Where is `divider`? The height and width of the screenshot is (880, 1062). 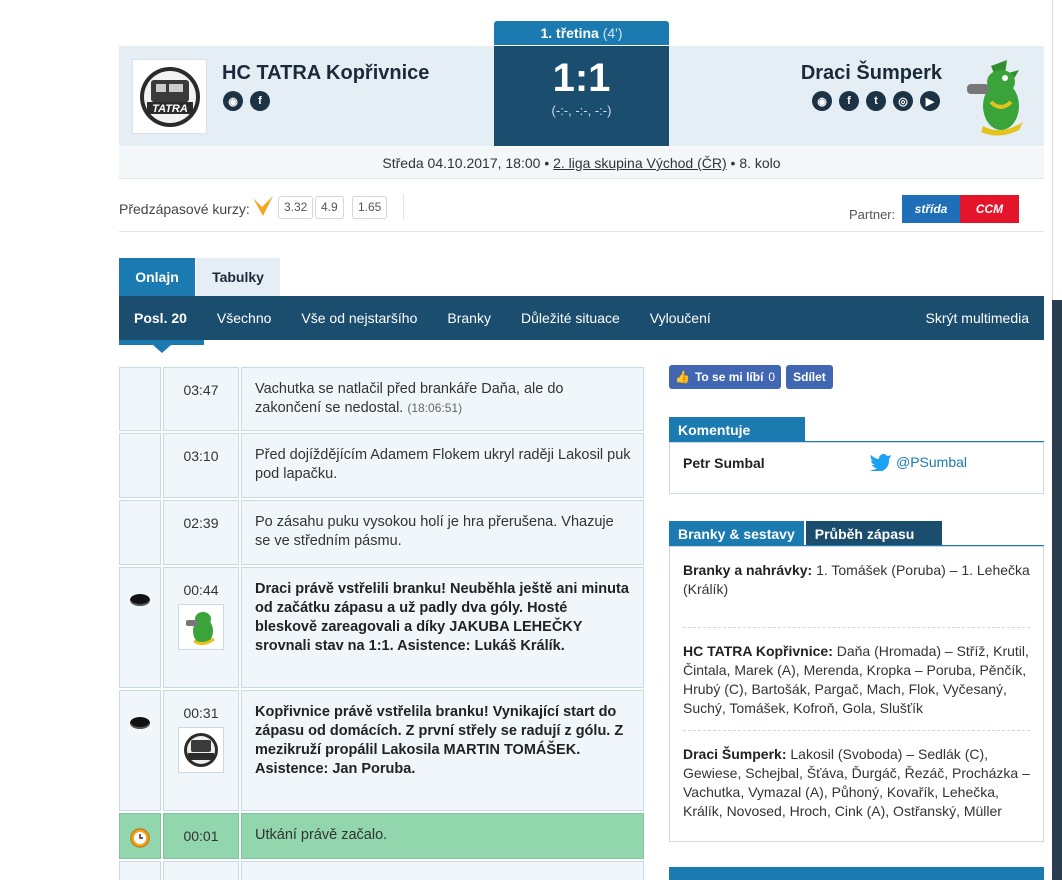 divider is located at coordinates (403, 207).